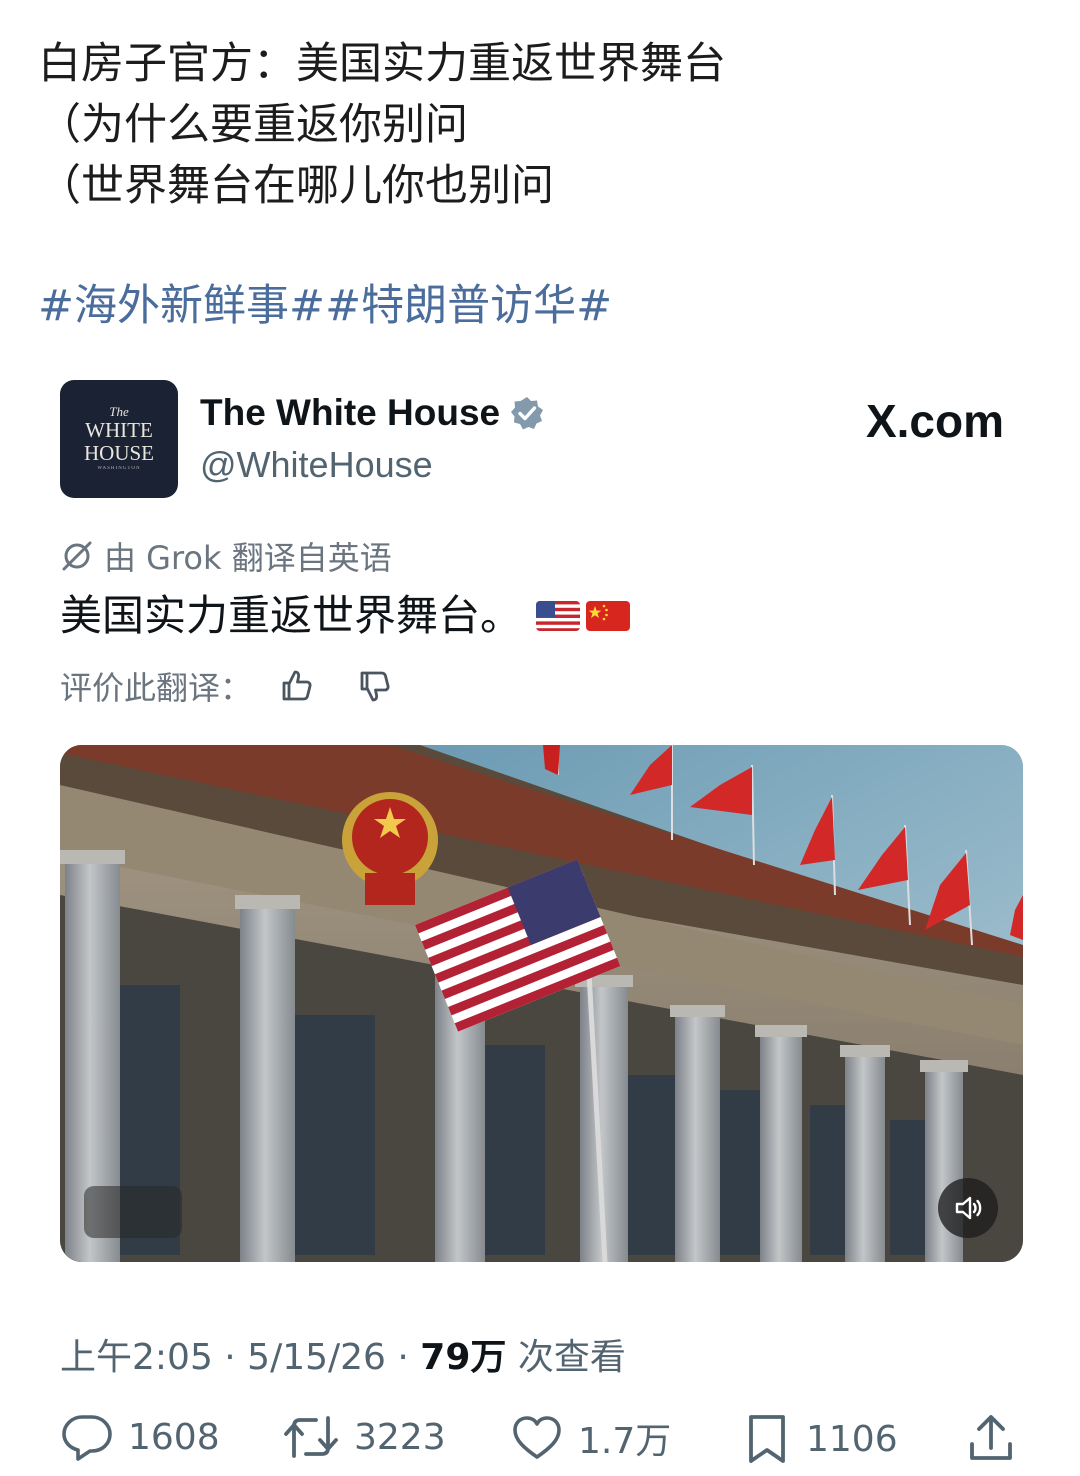 This screenshot has height=1476, width=1080. What do you see at coordinates (468, 306) in the screenshot?
I see `hashtag-link: #特朗普访华#` at bounding box center [468, 306].